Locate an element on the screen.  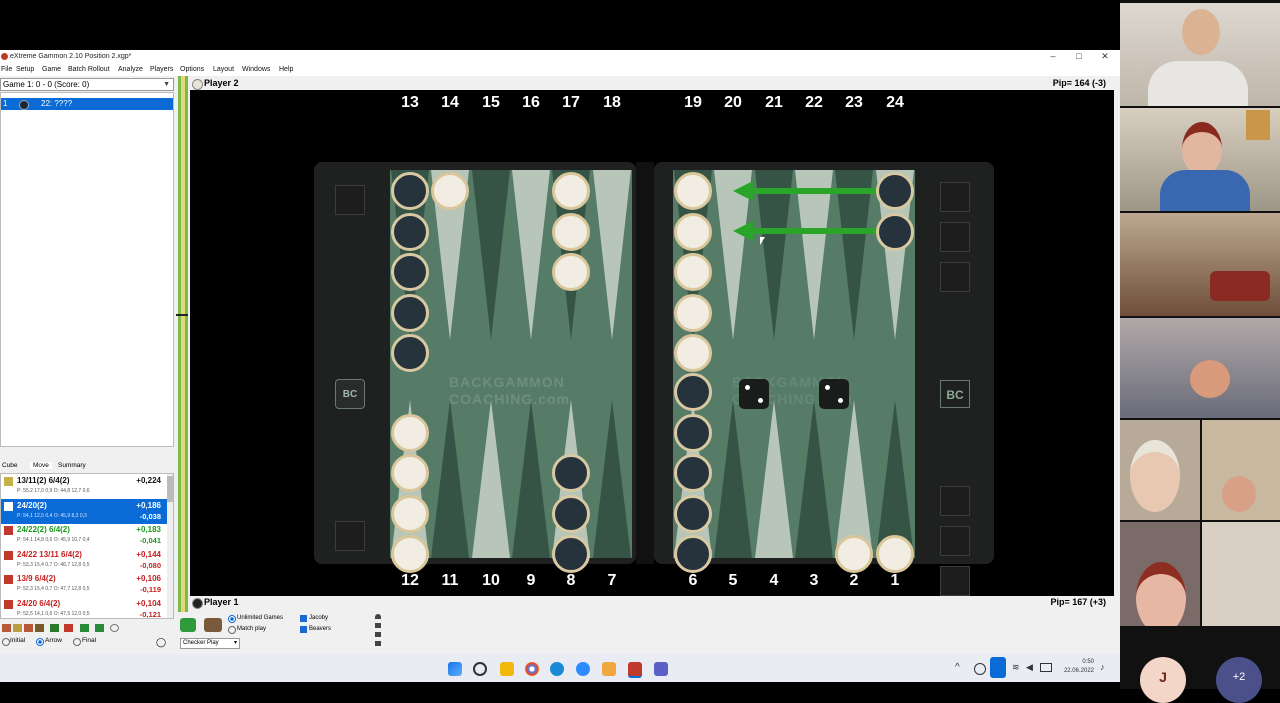
mode-select: Checker Play ▾ is located at coordinates (210, 643).